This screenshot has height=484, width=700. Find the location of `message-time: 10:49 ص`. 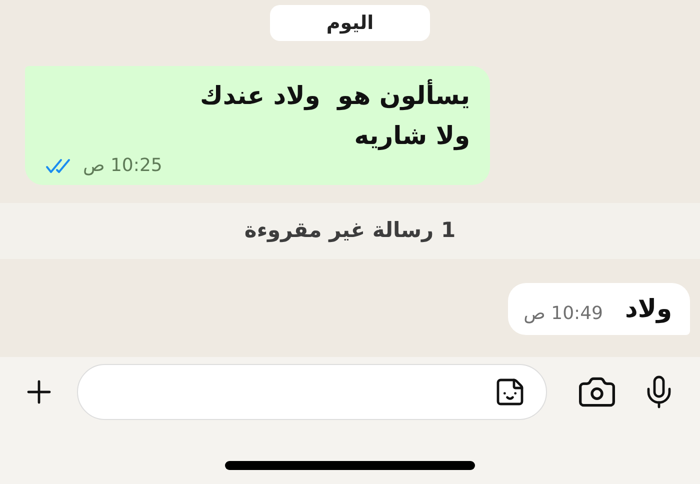

message-time: 10:49 ص is located at coordinates (563, 314).